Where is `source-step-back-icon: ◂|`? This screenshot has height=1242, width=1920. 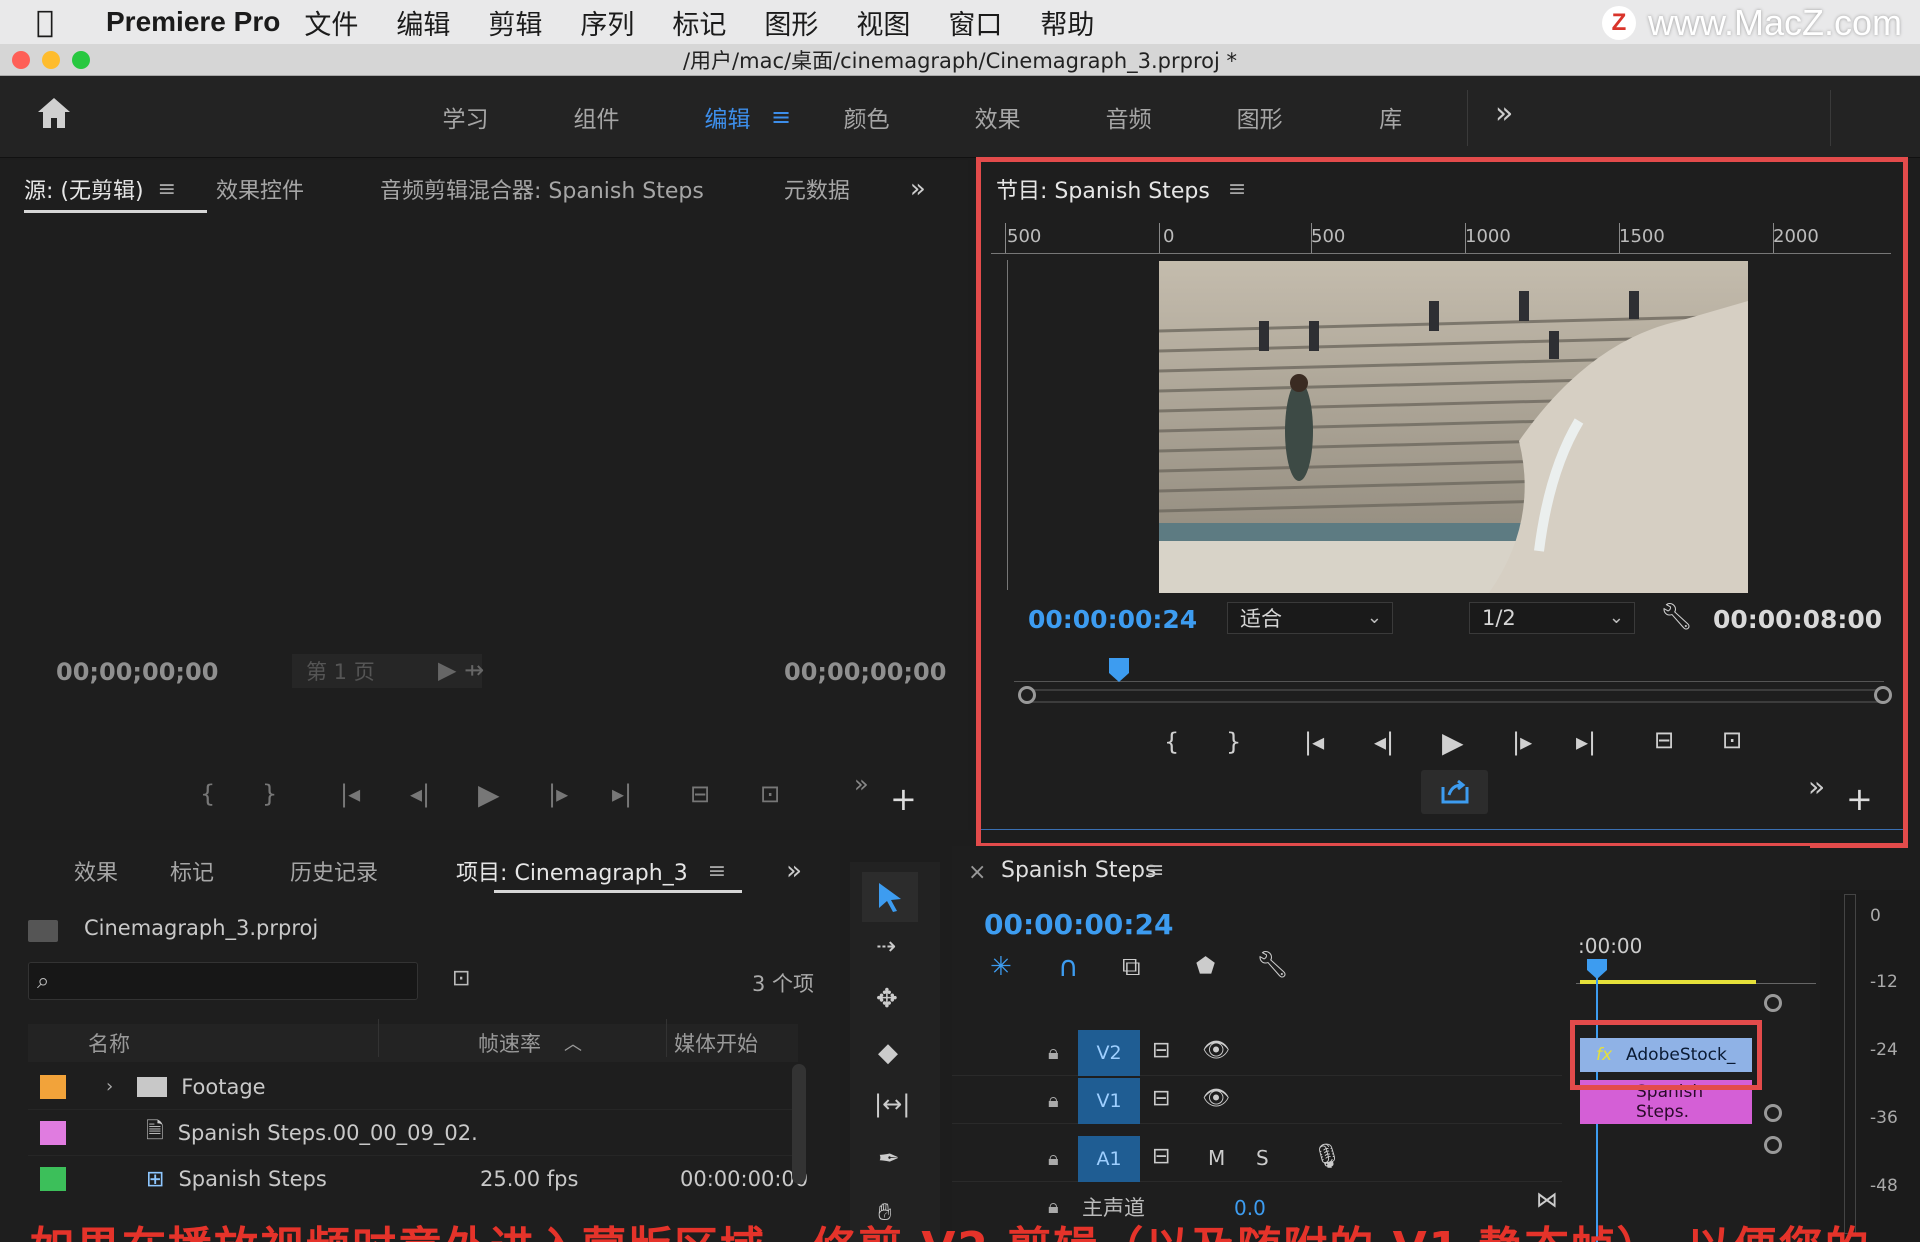 source-step-back-icon: ◂| is located at coordinates (420, 794).